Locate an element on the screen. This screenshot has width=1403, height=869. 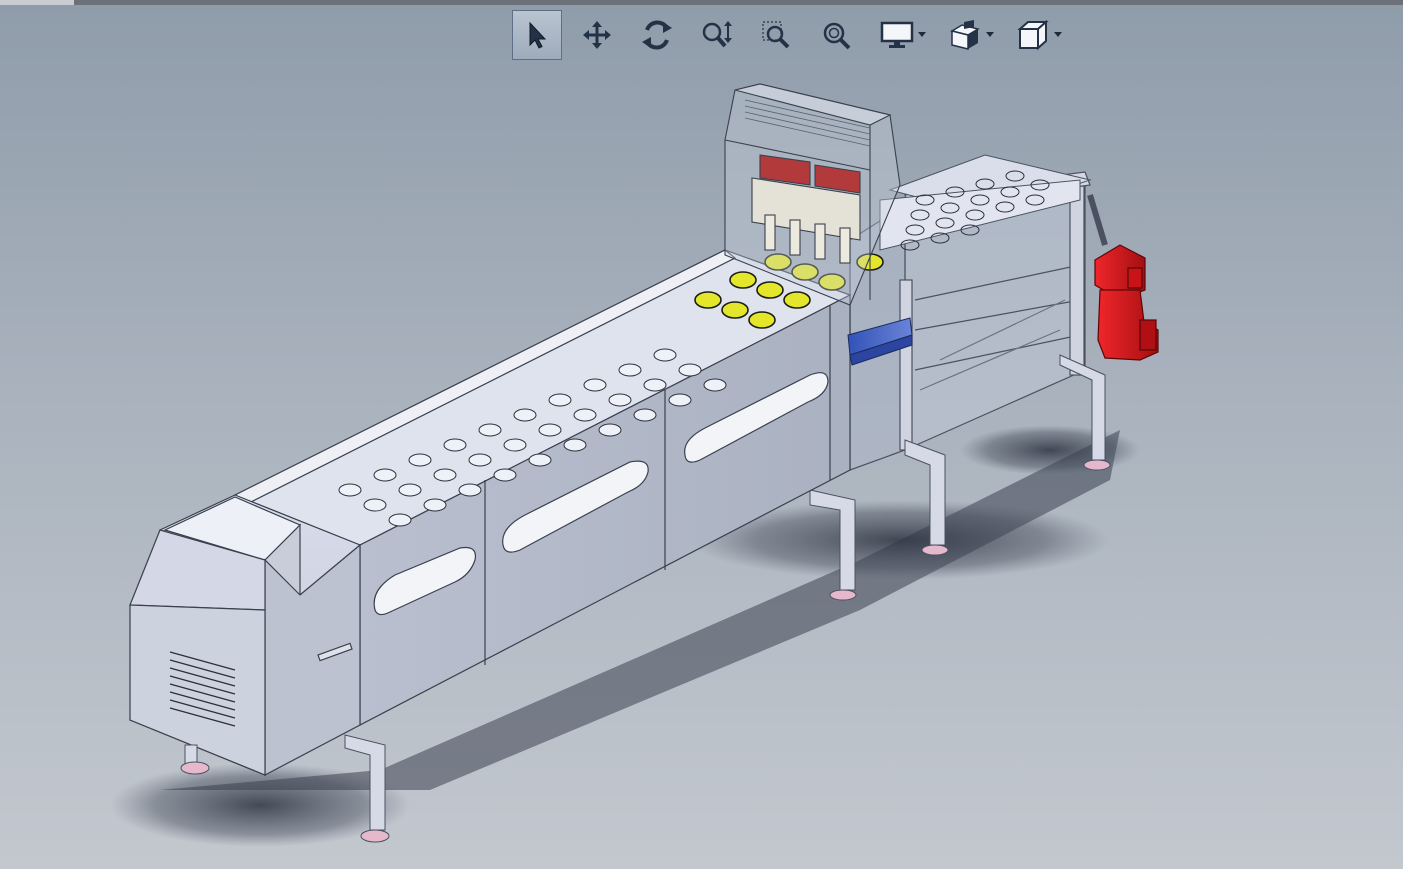
zoom-to-area-button is located at coordinates (777, 35).